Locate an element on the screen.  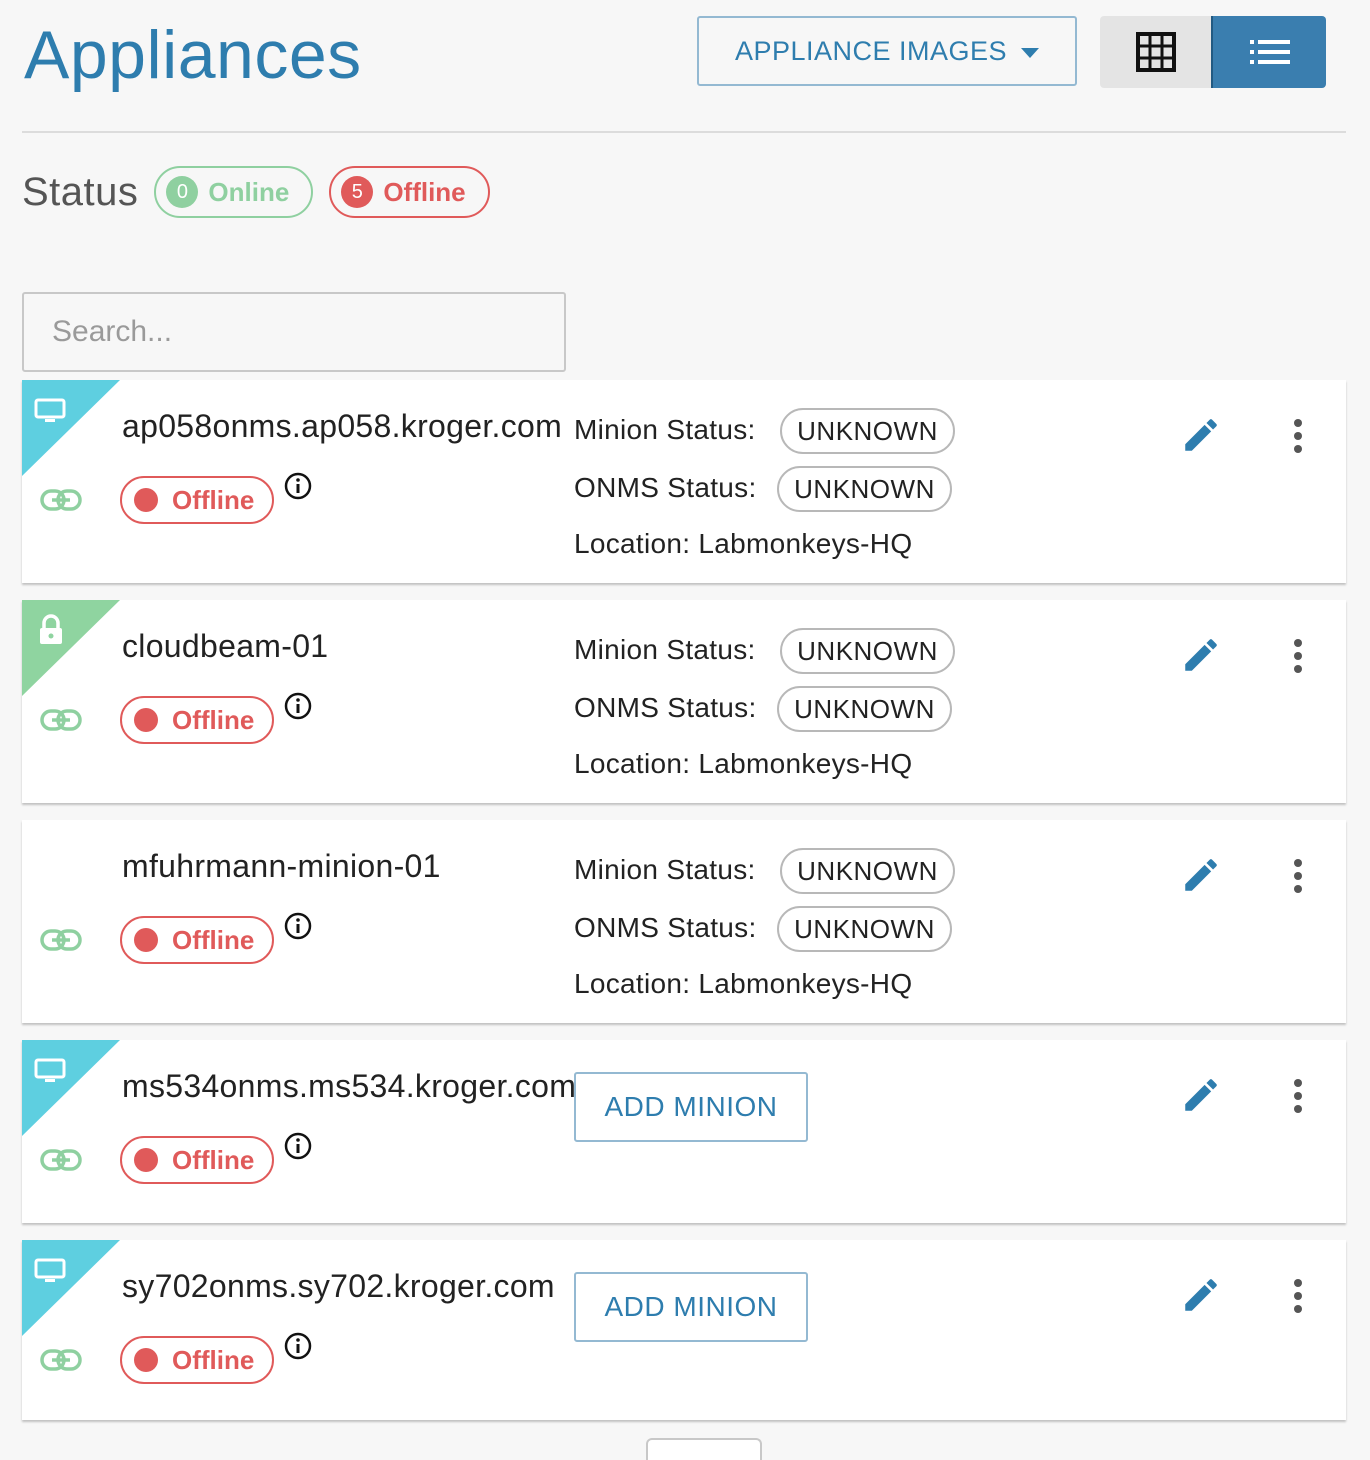
list-view-button is located at coordinates (1268, 52).